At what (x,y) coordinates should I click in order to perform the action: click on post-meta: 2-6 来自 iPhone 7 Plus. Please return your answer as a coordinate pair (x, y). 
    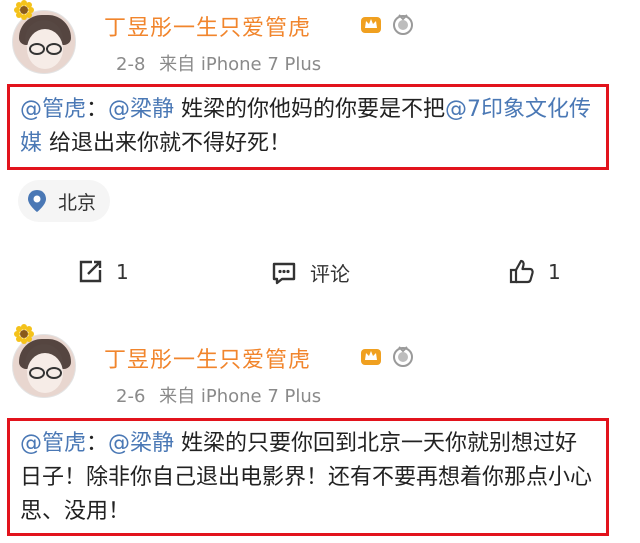
    Looking at the image, I should click on (222, 395).